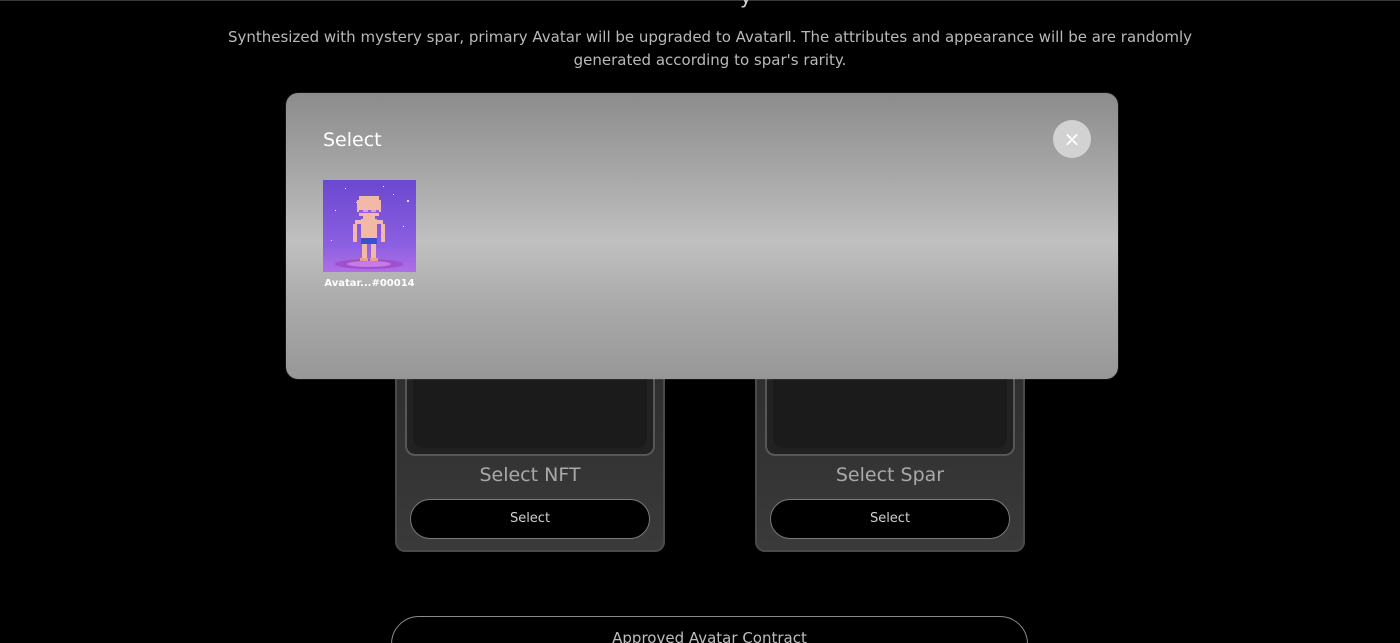 The image size is (1400, 643). What do you see at coordinates (369, 226) in the screenshot?
I see `avatar-nft-thumbnail` at bounding box center [369, 226].